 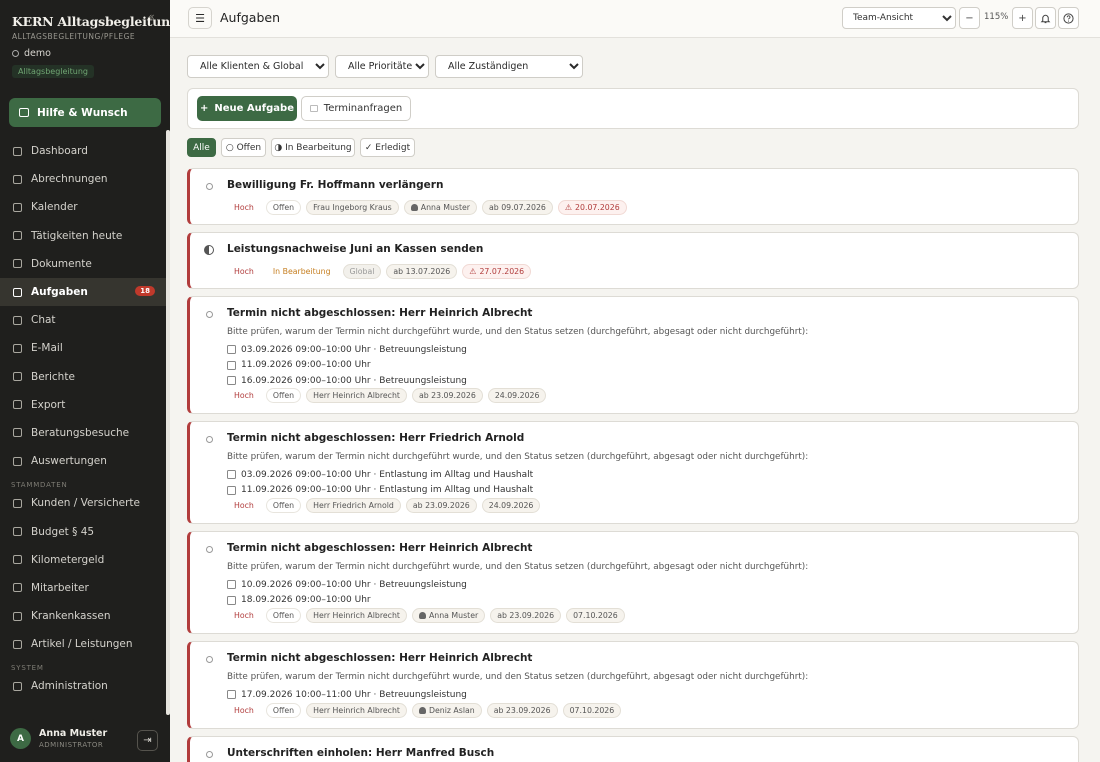 What do you see at coordinates (85, 616) in the screenshot?
I see `sidebar-item-krankenkassen: Krankenkassen` at bounding box center [85, 616].